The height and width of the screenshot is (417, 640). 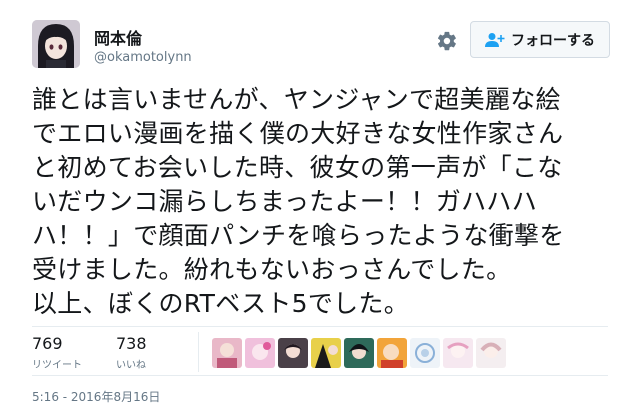 I want to click on retweet-stat: 769 リツイート, so click(x=57, y=352).